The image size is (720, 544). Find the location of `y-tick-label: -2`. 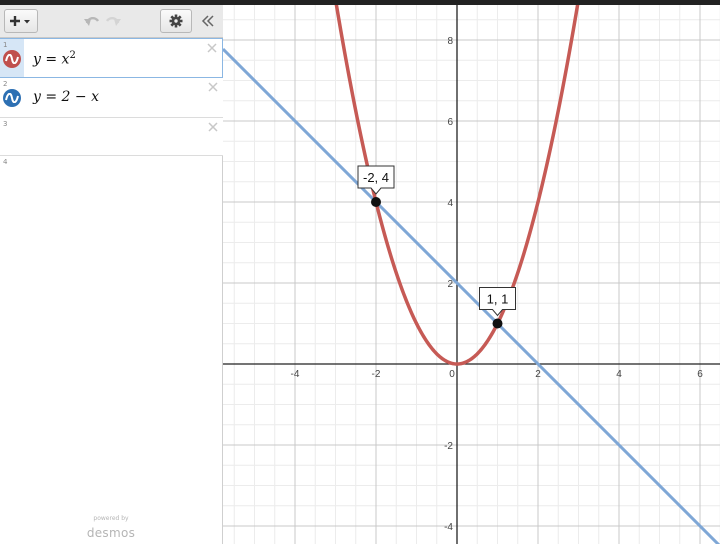

y-tick-label: -2 is located at coordinates (448, 446).